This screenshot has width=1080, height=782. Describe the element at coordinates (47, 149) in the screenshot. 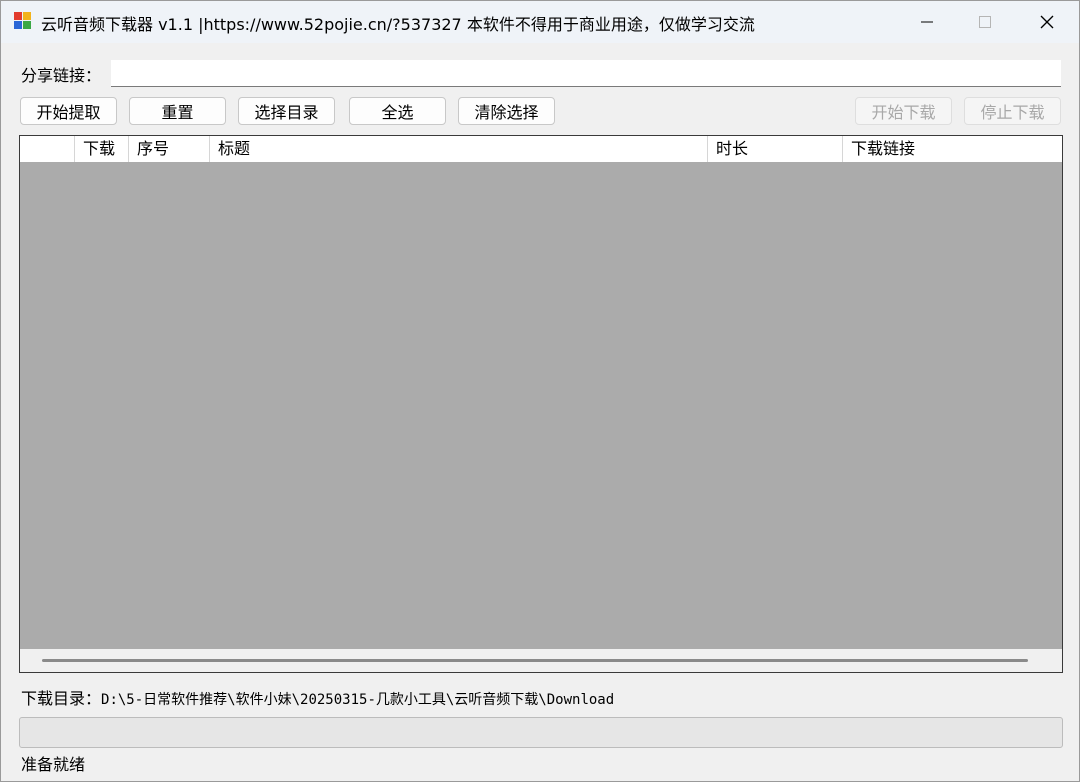

I see `column-header-row-selector` at that location.